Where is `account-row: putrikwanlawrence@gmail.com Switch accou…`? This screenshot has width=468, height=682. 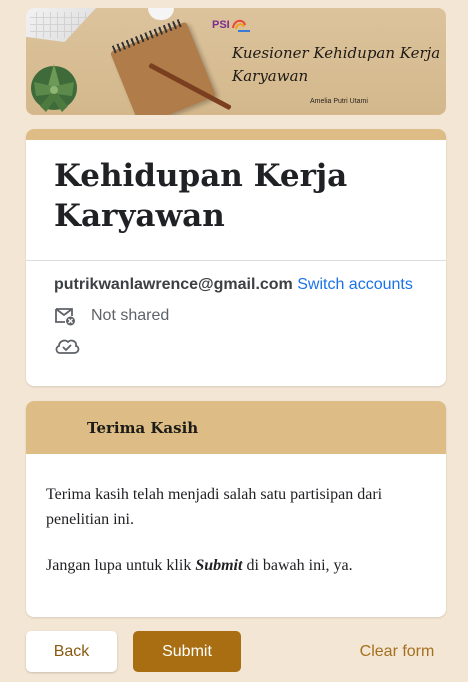 account-row: putrikwanlawrence@gmail.com Switch accou… is located at coordinates (236, 277).